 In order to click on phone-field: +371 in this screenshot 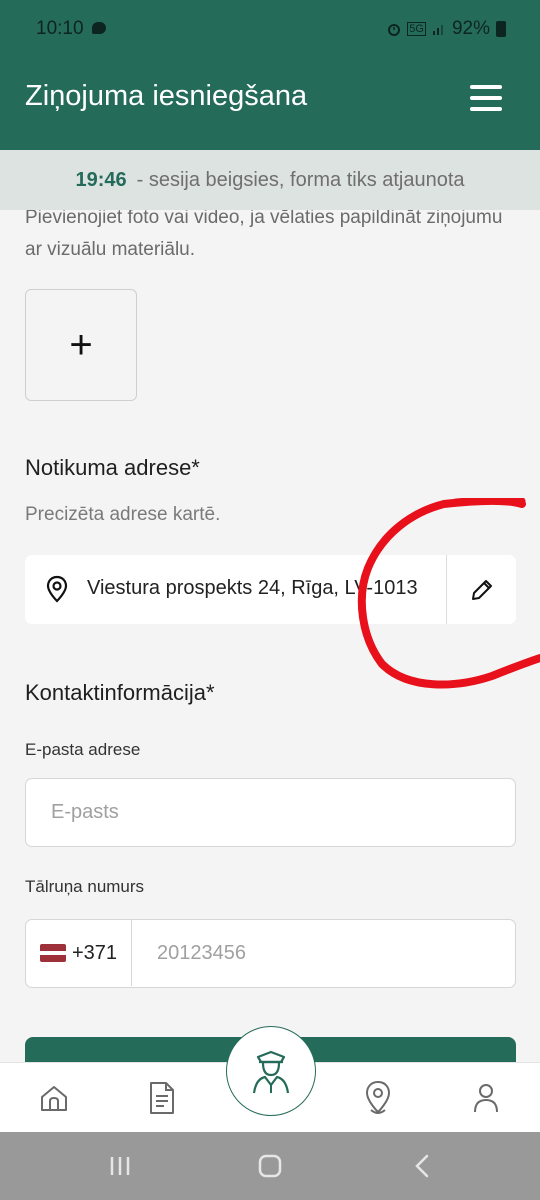, I will do `click(270, 953)`.